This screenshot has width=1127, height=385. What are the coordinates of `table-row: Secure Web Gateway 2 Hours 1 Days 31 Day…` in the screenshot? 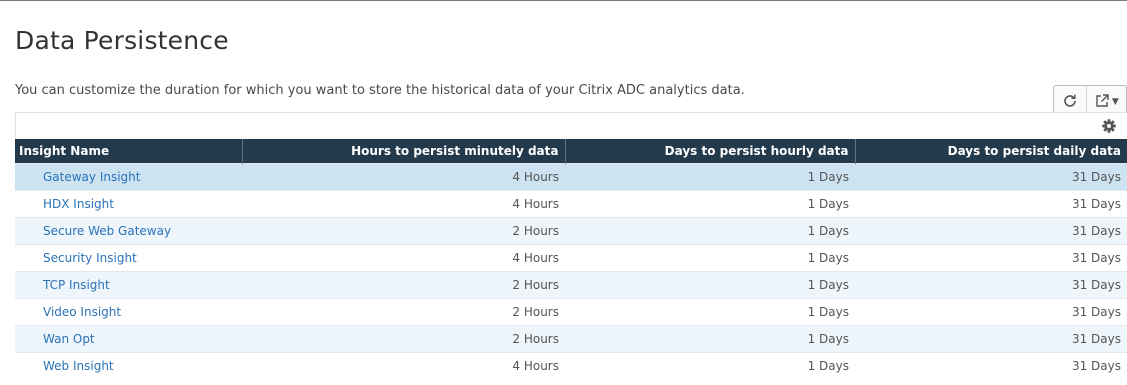 It's located at (571, 231).